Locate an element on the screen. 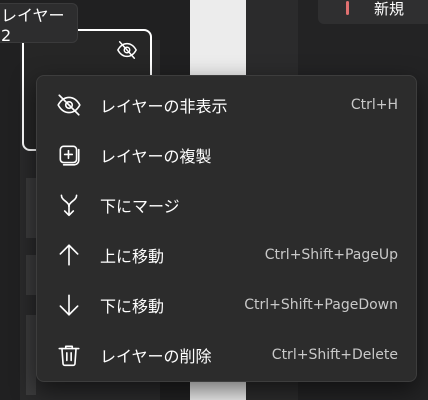  trash-icon is located at coordinates (69, 355).